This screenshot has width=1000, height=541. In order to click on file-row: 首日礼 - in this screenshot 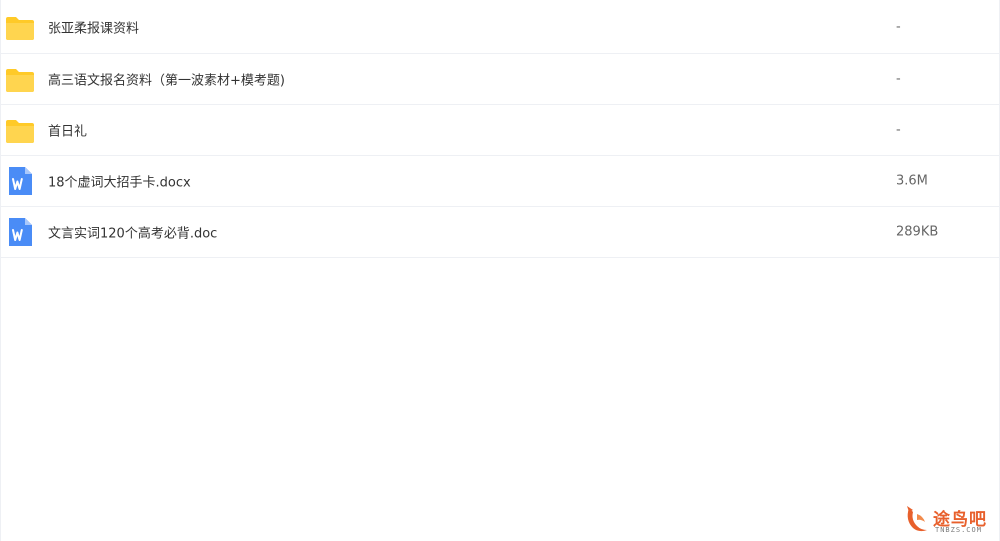, I will do `click(500, 130)`.